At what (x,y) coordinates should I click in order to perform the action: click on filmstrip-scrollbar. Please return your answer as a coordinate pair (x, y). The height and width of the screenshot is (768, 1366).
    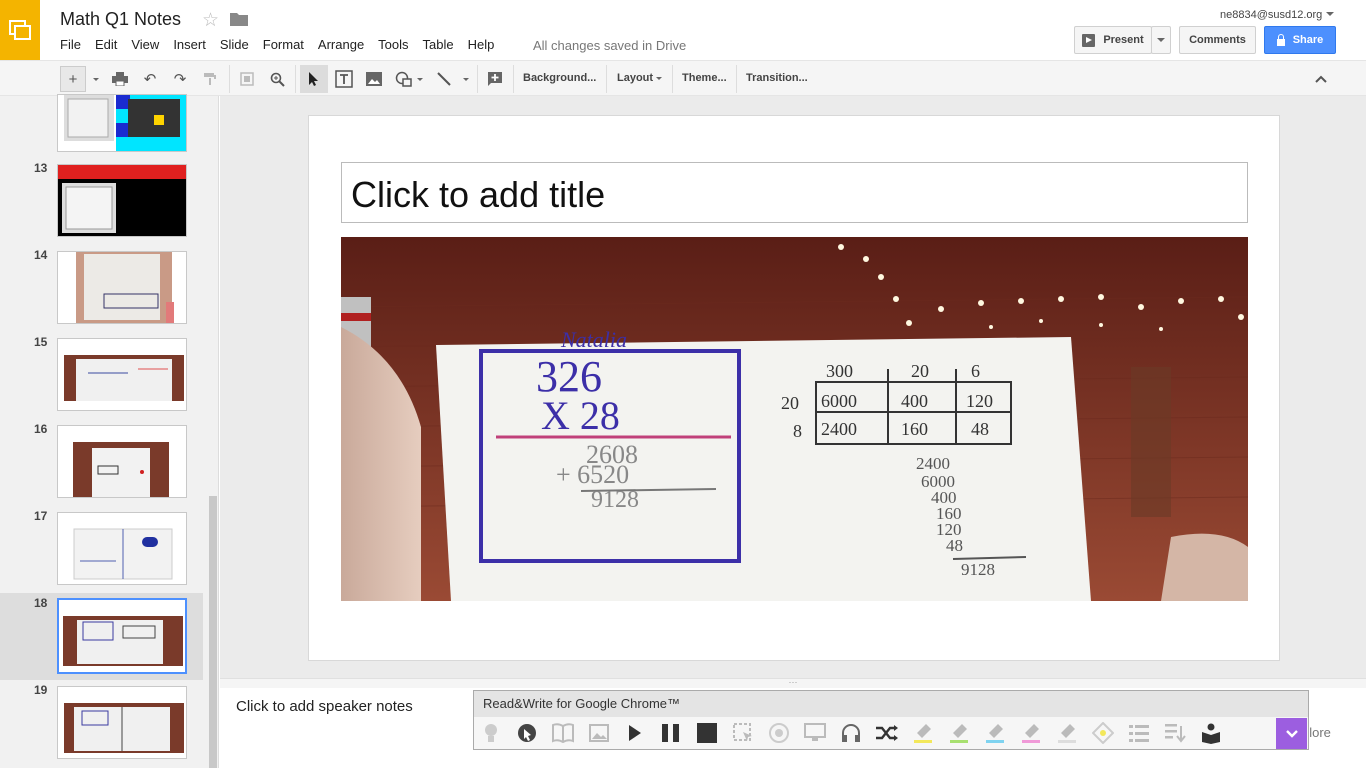
    Looking at the image, I should click on (213, 632).